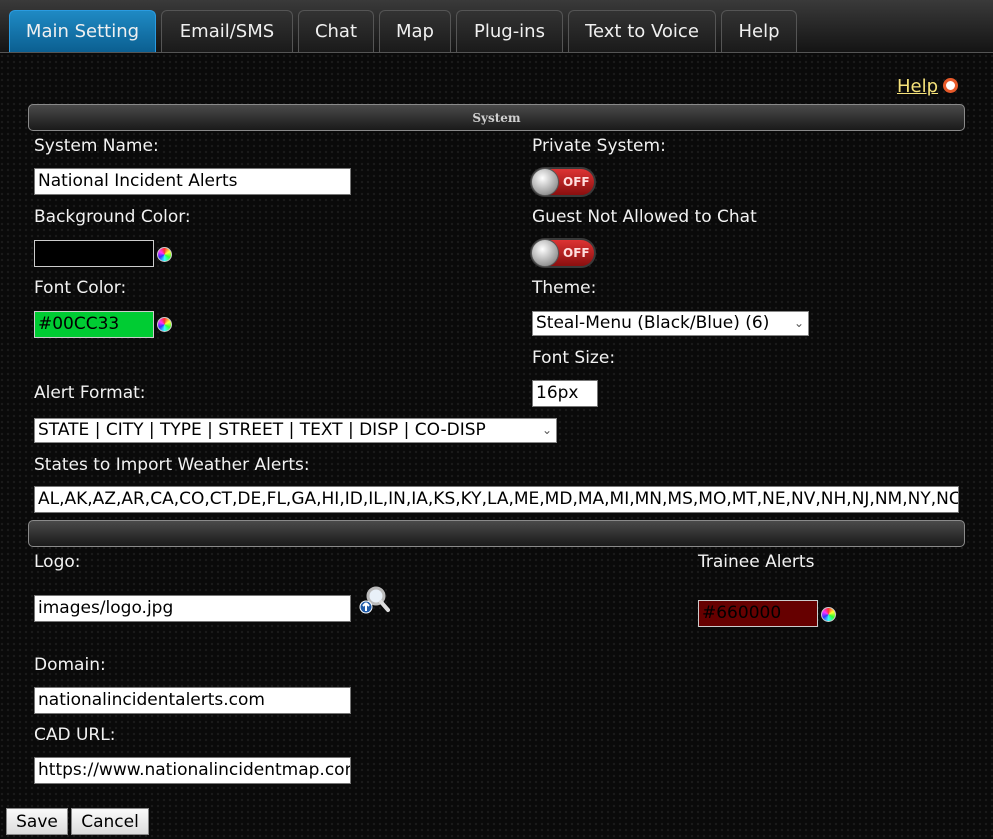 This screenshot has width=993, height=839. What do you see at coordinates (509, 31) in the screenshot?
I see `tab-plug-ins: Plug-ins` at bounding box center [509, 31].